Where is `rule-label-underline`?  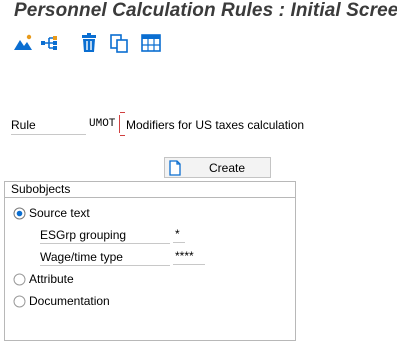 rule-label-underline is located at coordinates (48, 134).